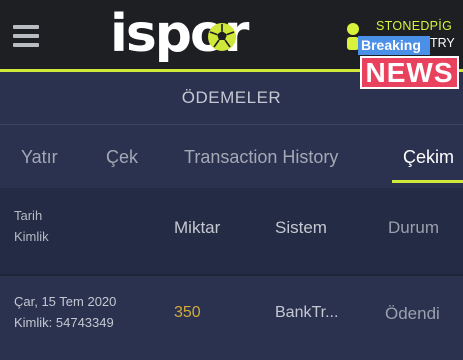 This screenshot has width=463, height=360. Describe the element at coordinates (65, 301) in the screenshot. I see `row-date: Çar, 15 Tem 2020` at that location.